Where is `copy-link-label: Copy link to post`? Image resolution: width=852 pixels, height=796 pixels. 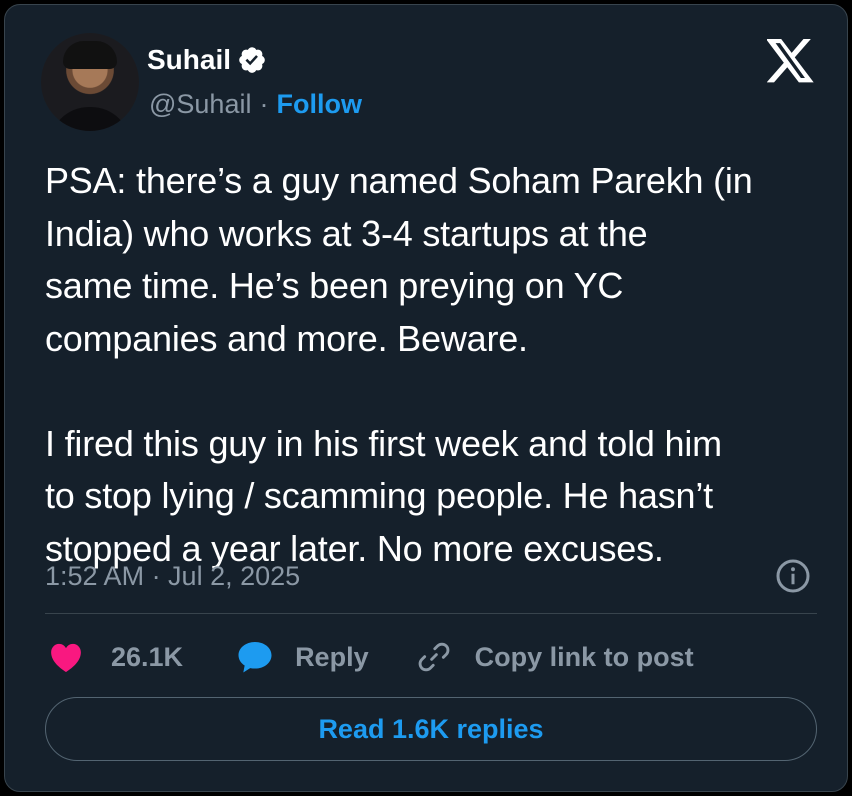
copy-link-label: Copy link to post is located at coordinates (584, 657).